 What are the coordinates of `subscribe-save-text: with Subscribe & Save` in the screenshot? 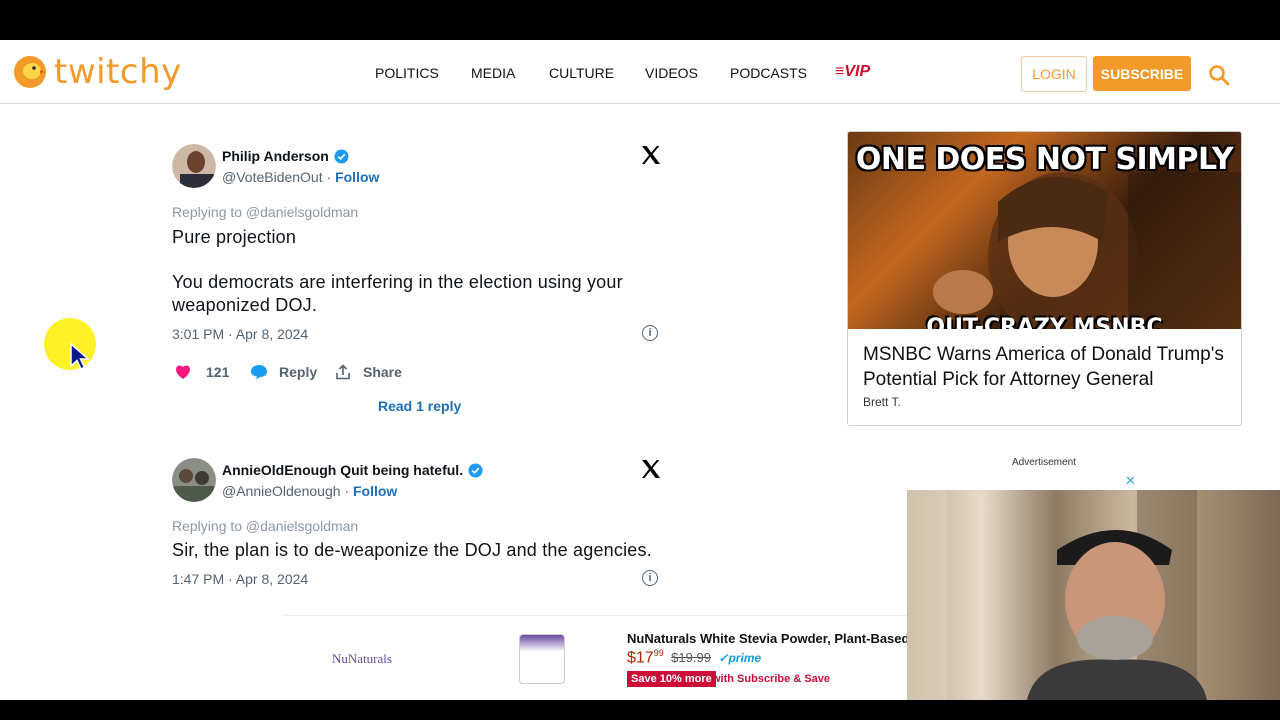 It's located at (771, 679).